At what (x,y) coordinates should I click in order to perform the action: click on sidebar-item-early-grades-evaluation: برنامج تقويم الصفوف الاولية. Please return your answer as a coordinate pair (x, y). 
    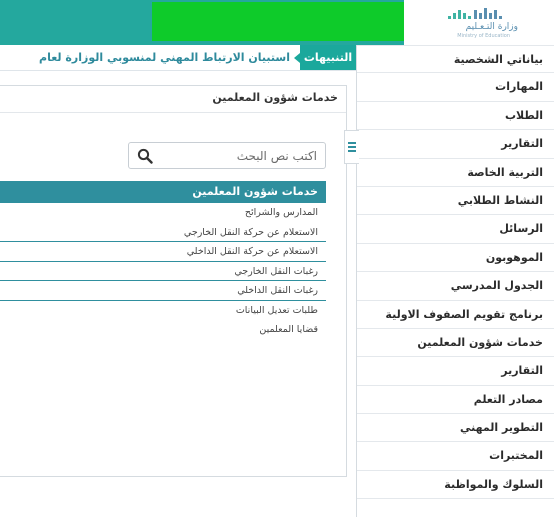
    Looking at the image, I should click on (455, 315).